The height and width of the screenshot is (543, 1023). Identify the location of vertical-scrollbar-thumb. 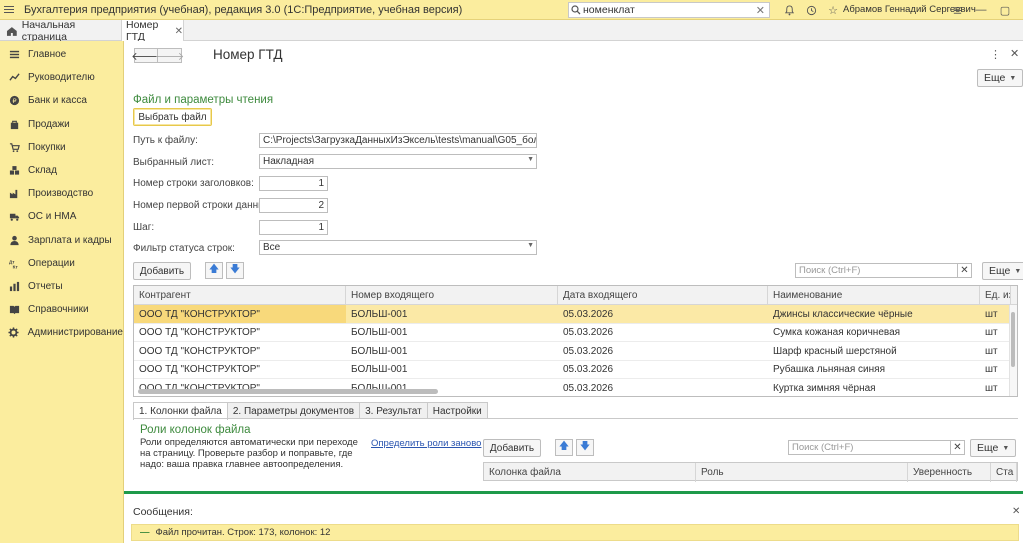
(1013, 339).